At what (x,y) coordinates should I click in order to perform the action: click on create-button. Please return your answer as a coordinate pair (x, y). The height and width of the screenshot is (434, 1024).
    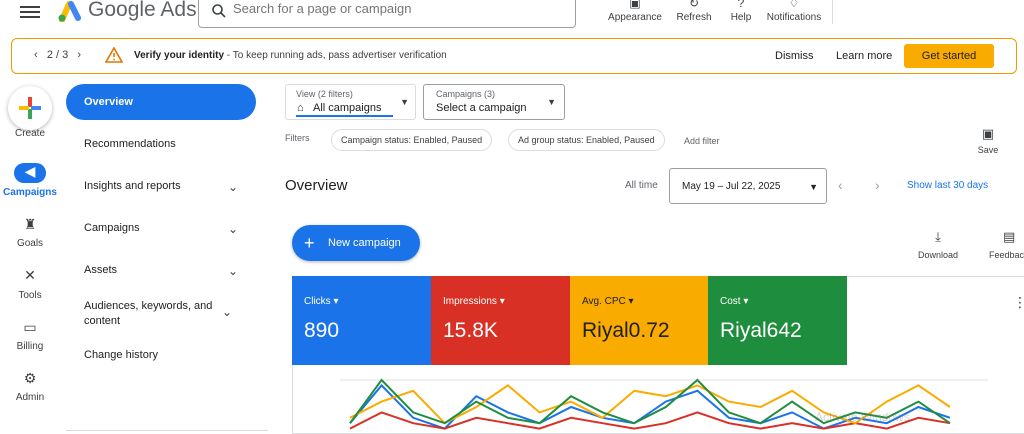
    Looking at the image, I should click on (30, 108).